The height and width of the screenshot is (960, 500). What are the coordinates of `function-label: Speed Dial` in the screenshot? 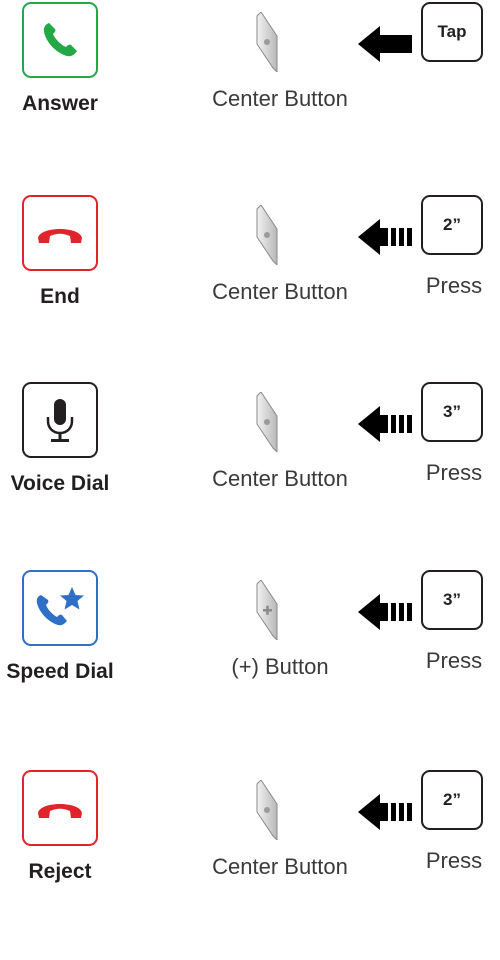 It's located at (60, 671).